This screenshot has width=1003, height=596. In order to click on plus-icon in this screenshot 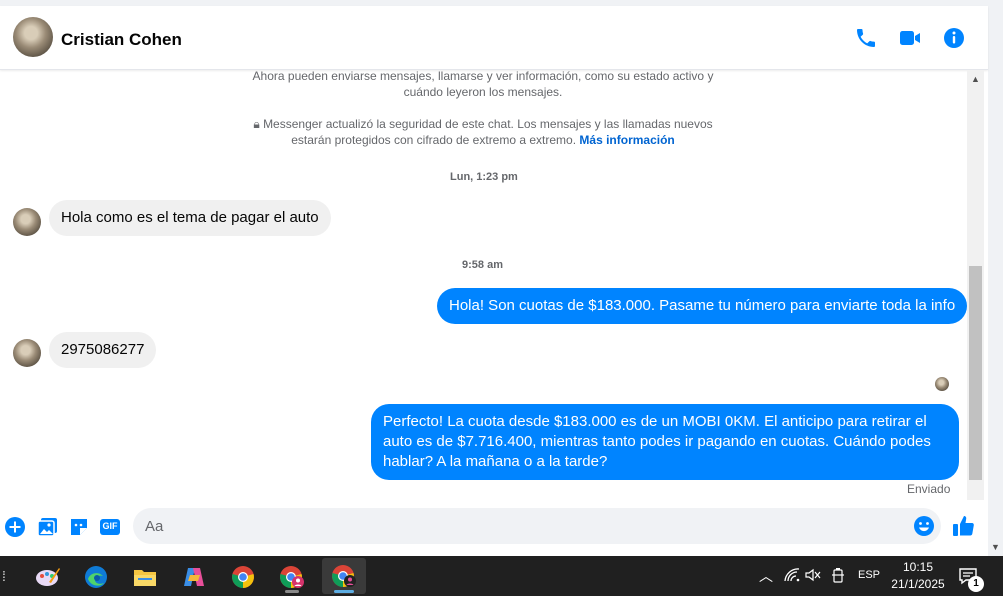, I will do `click(15, 527)`.